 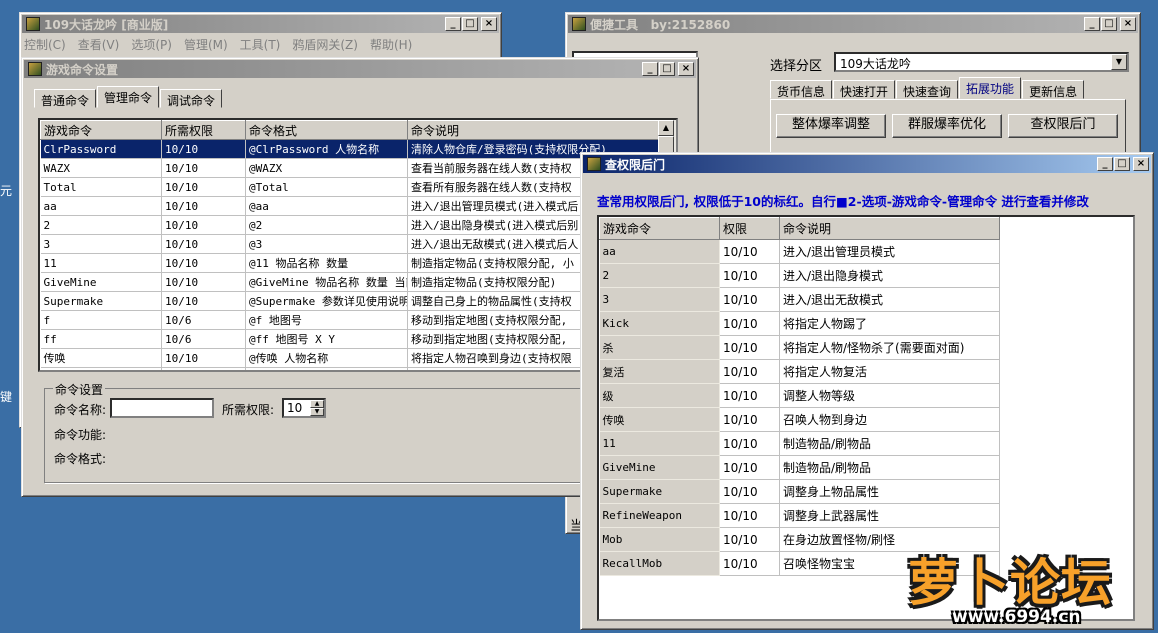 What do you see at coordinates (875, 64) in the screenshot?
I see `zone-select-value: 109大话龙吟` at bounding box center [875, 64].